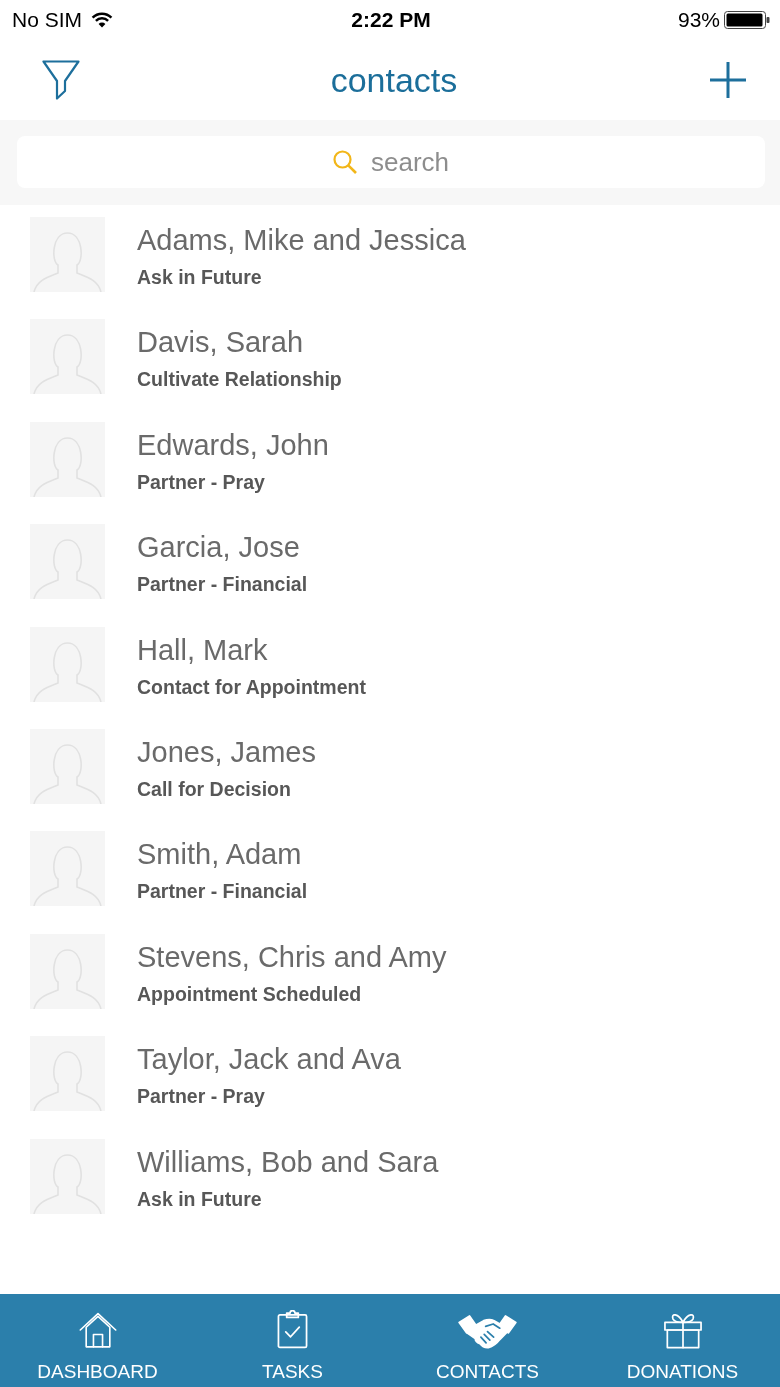 The image size is (780, 1387). Describe the element at coordinates (394, 80) in the screenshot. I see `page-title: contacts` at that location.